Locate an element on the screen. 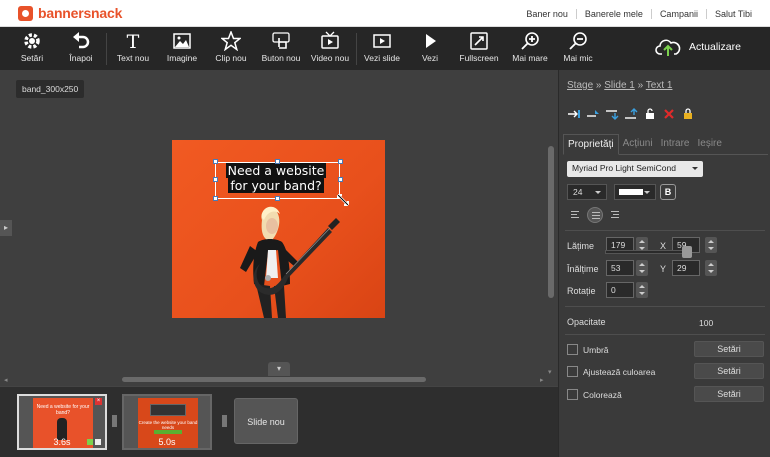 Image resolution: width=770 pixels, height=457 pixels. align-center-icon is located at coordinates (595, 215).